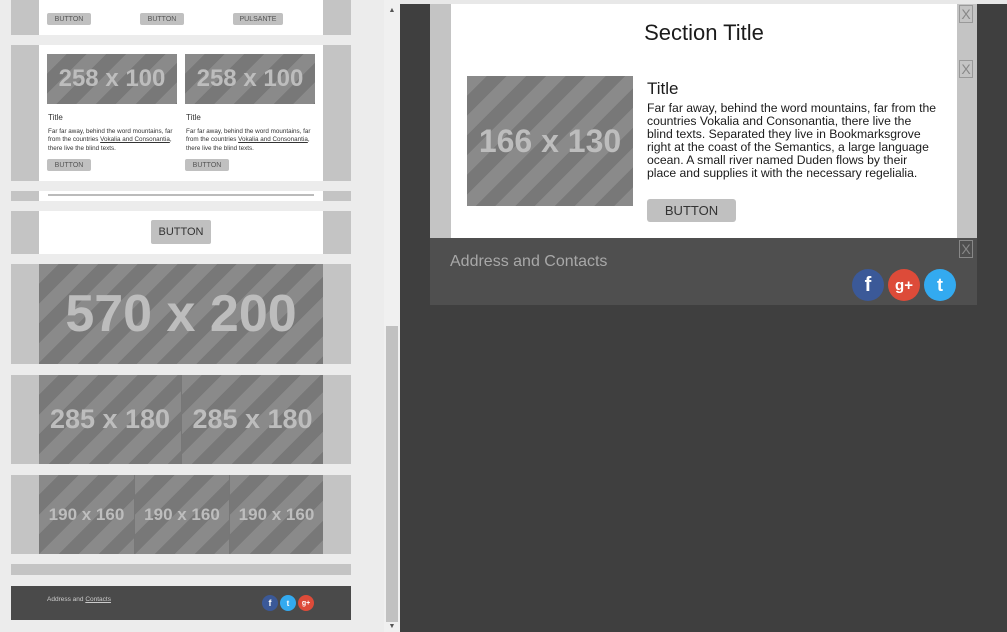 This screenshot has width=1007, height=632. Describe the element at coordinates (392, 11) in the screenshot. I see `scroll-up-arrow-icon: ▲` at that location.